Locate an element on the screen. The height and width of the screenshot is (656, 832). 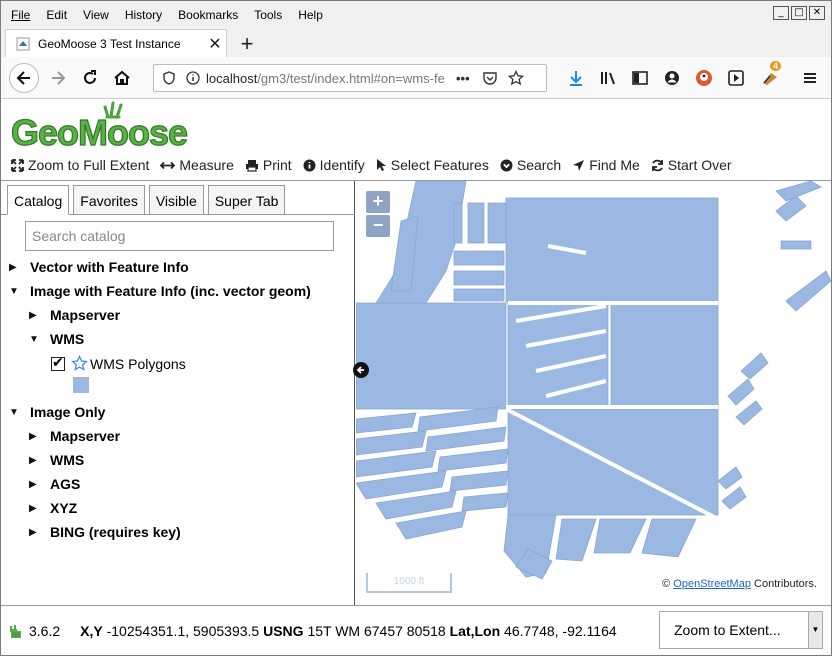
select-features-tool: Select Features is located at coordinates (432, 165).